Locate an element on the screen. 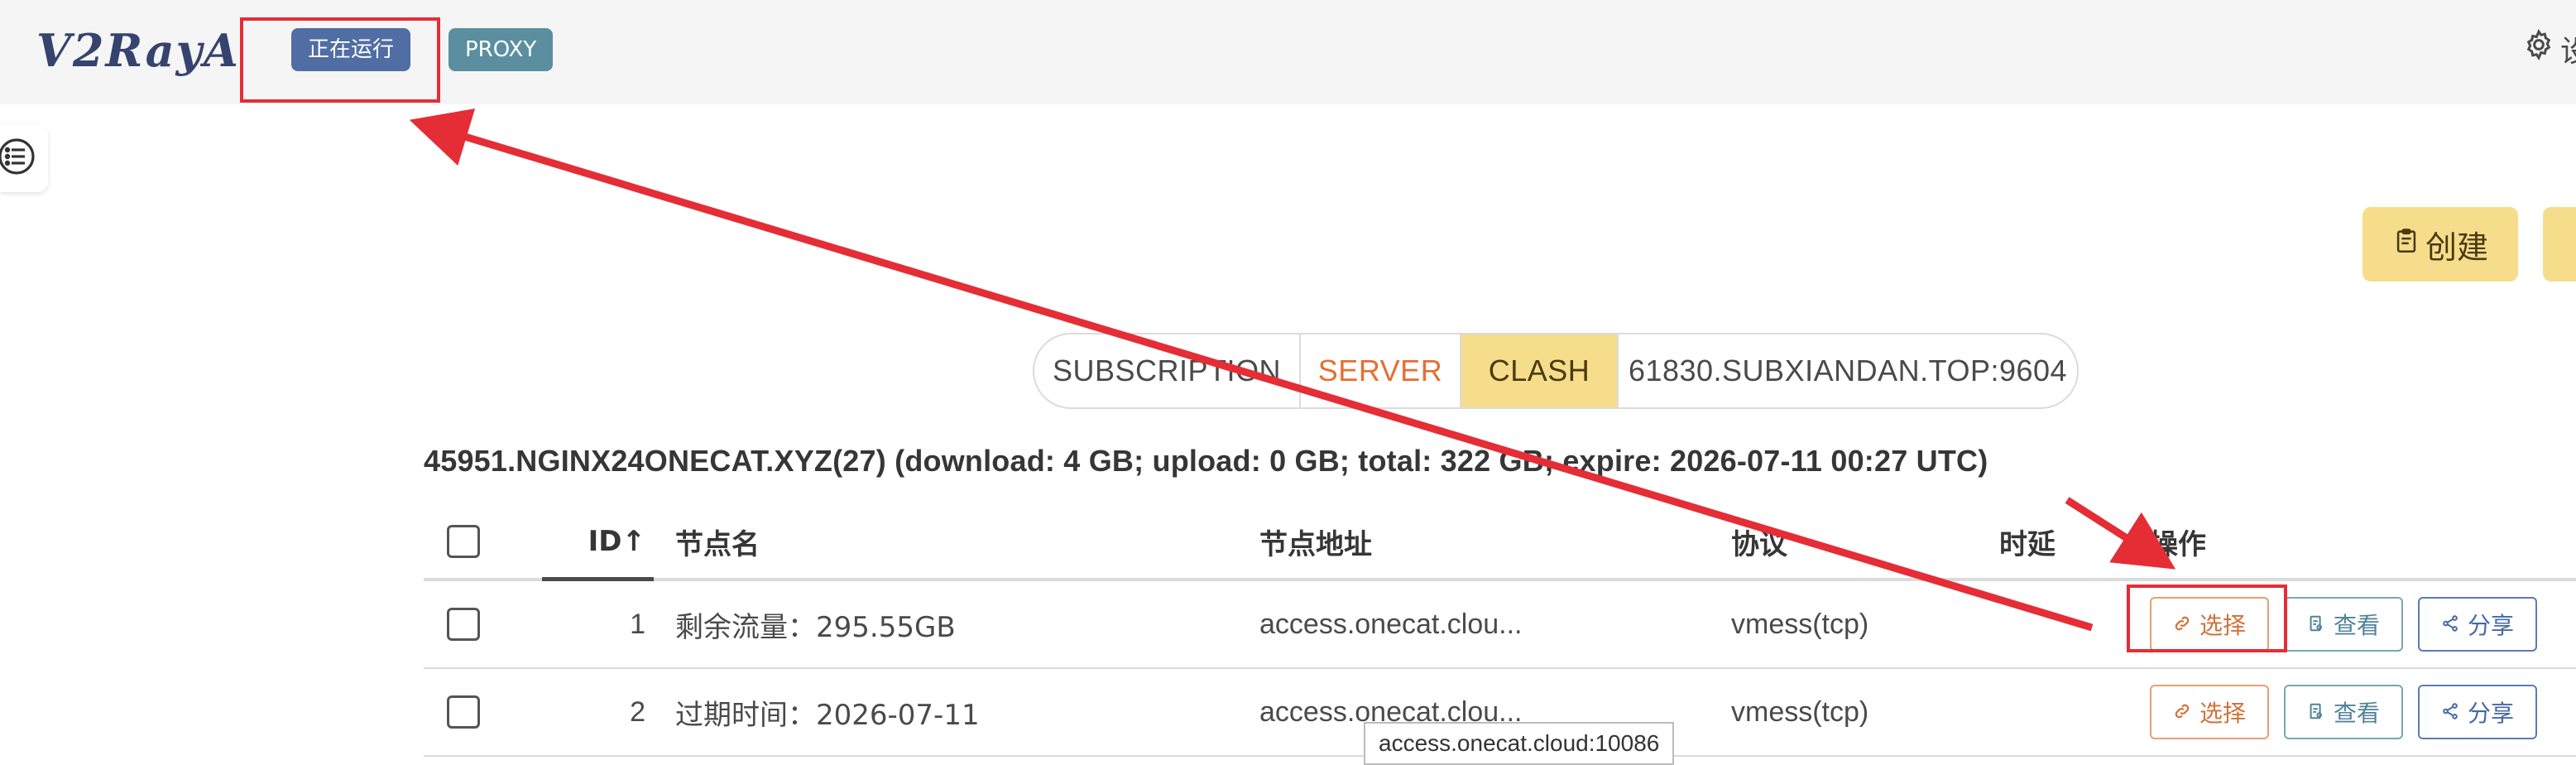  tab-subscription: SUBSCRIPTION is located at coordinates (1167, 370).